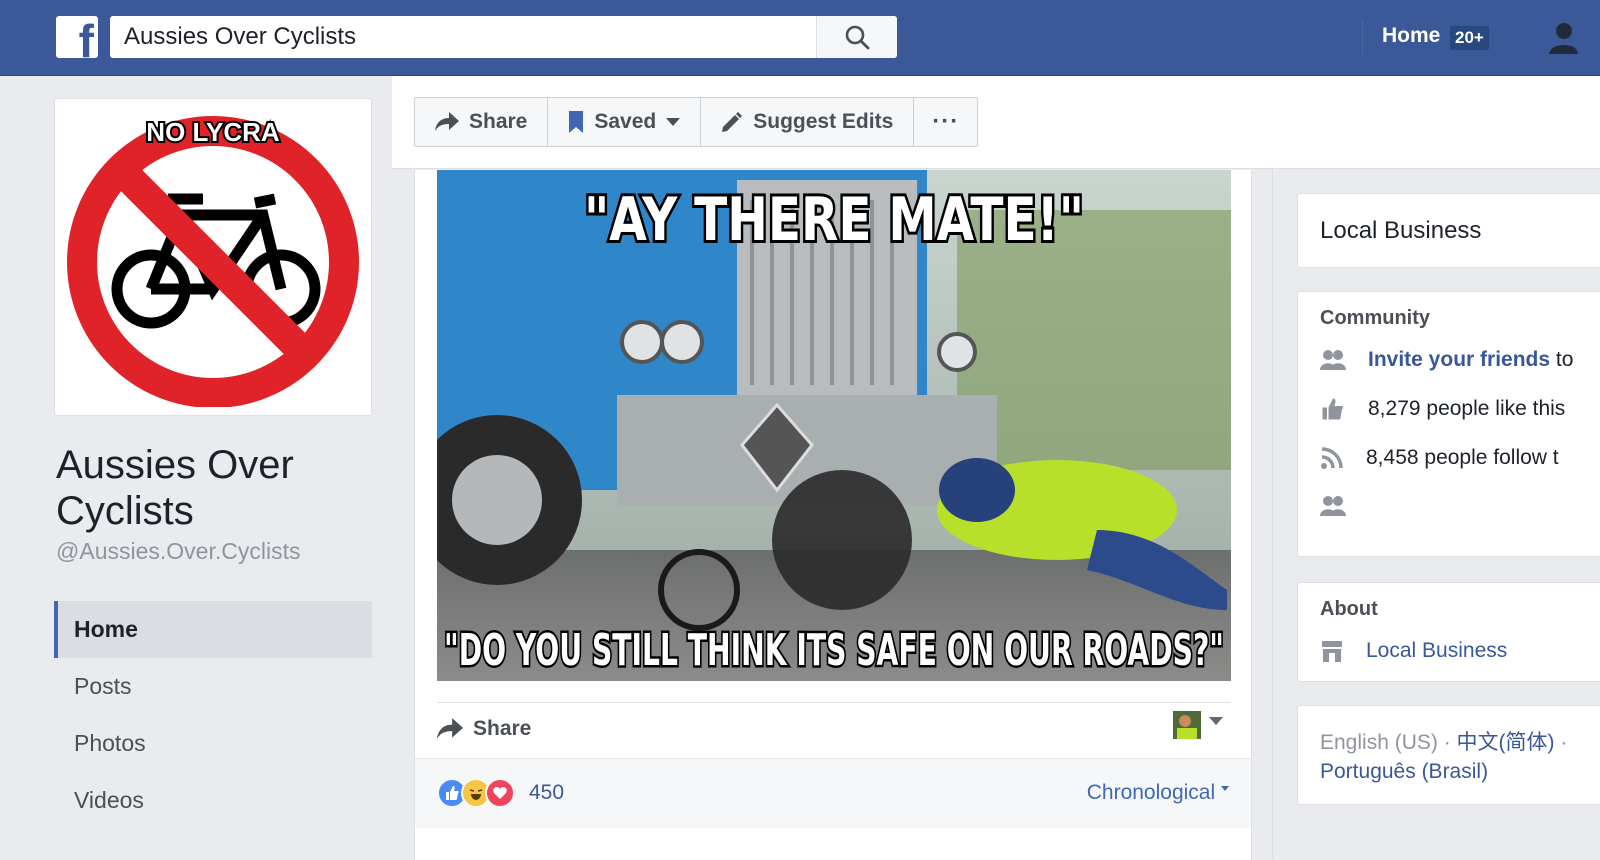  Describe the element at coordinates (1459, 359) in the screenshot. I see `invite-friends-link: Invite your friends` at that location.